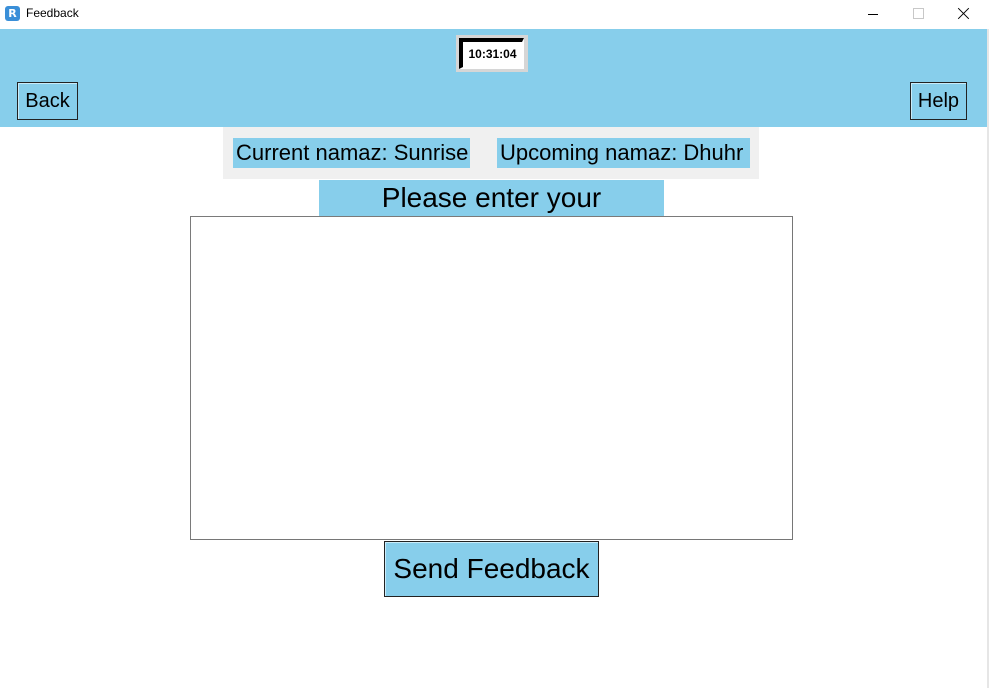  Describe the element at coordinates (494, 14) in the screenshot. I see `title-bar: R Feedback` at that location.